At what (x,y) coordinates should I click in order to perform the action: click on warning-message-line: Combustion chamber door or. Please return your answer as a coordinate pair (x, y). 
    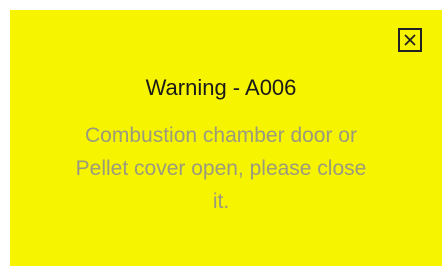
    Looking at the image, I should click on (221, 135).